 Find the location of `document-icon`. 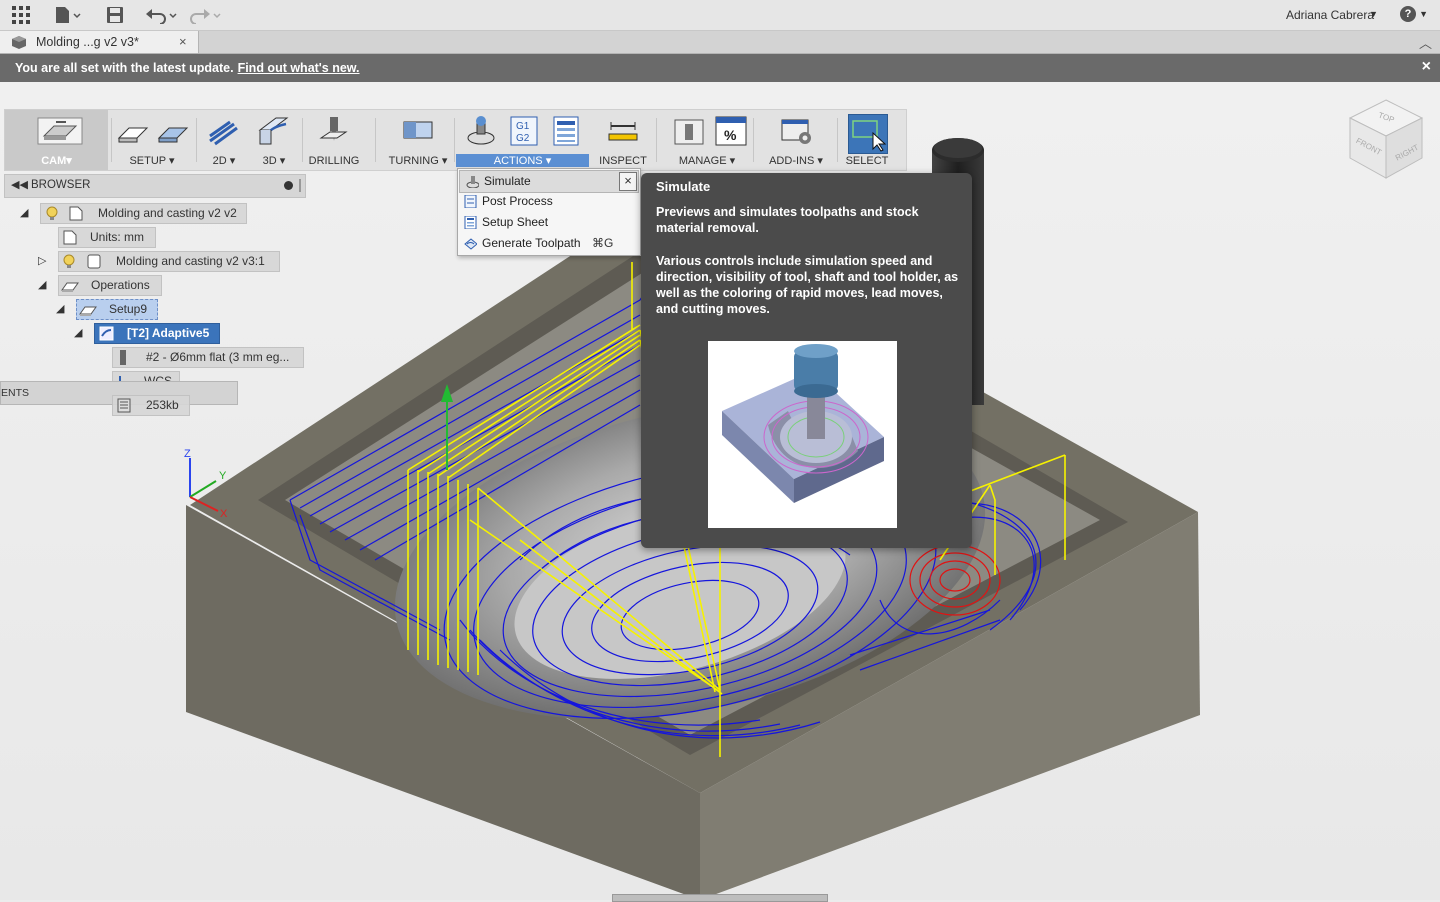

document-icon is located at coordinates (76, 213).